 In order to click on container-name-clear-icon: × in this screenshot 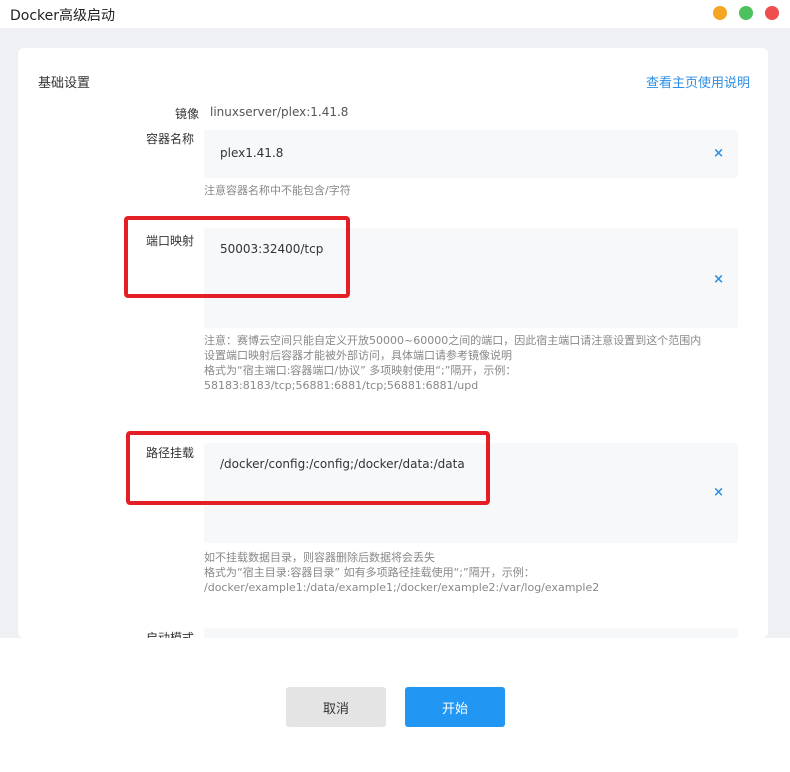, I will do `click(718, 153)`.